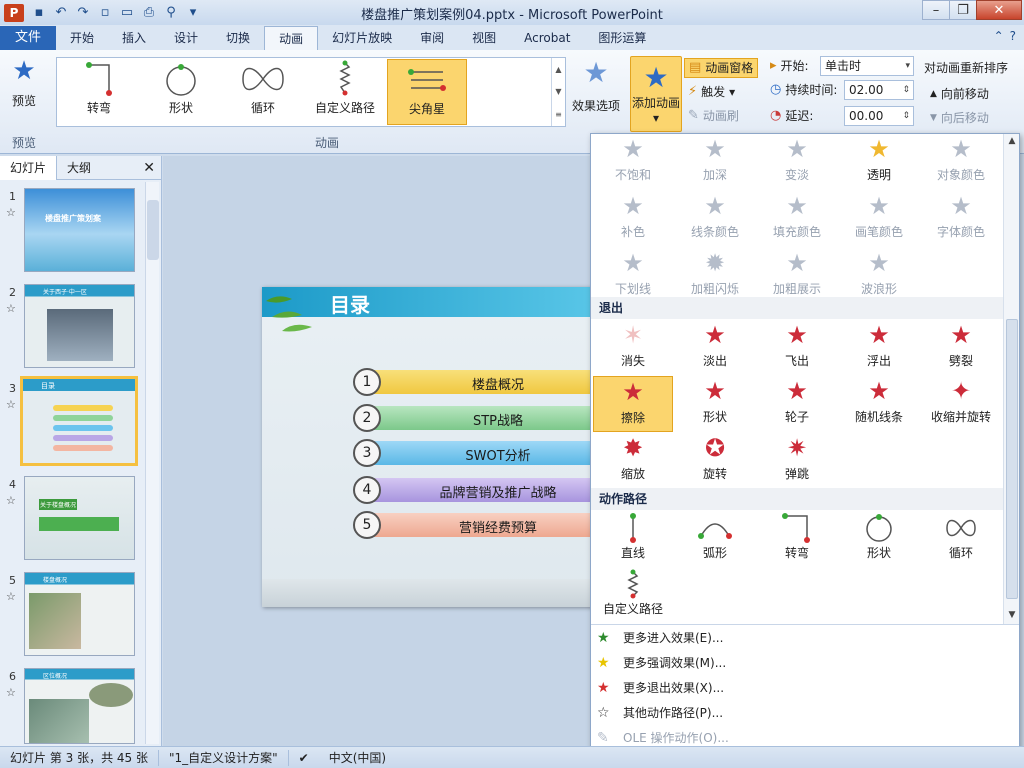 This screenshot has height=768, width=1024. Describe the element at coordinates (633, 404) in the screenshot. I see `effect-wipe: ★ 擦除` at that location.